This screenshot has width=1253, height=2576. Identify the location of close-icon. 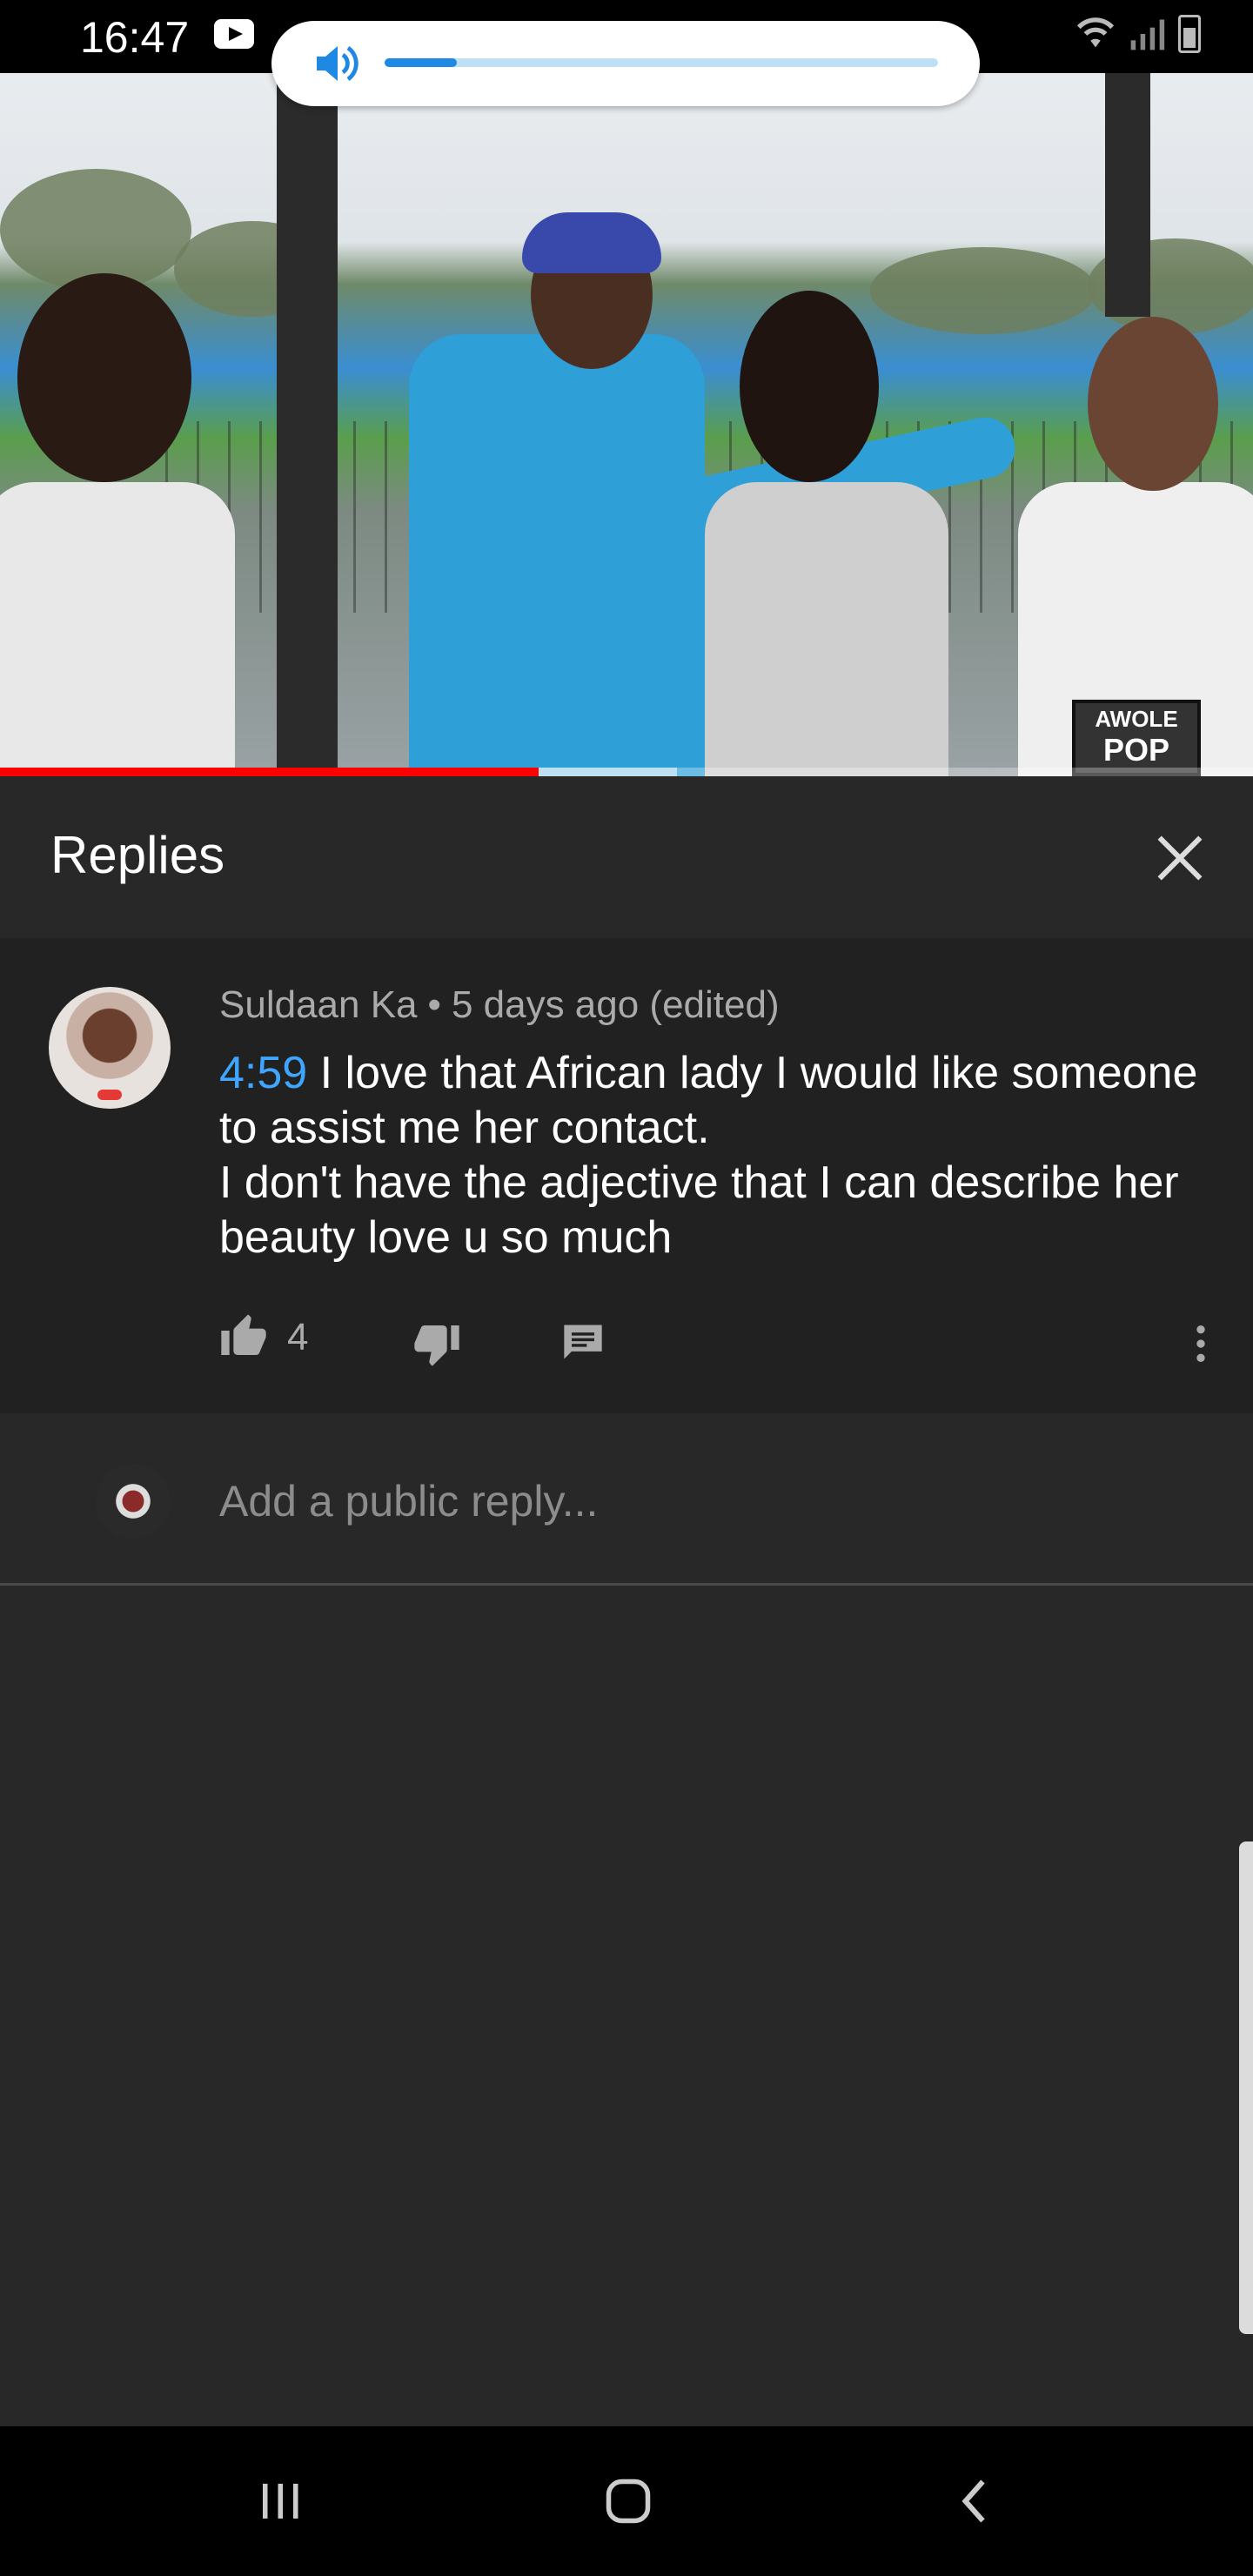
(1180, 858).